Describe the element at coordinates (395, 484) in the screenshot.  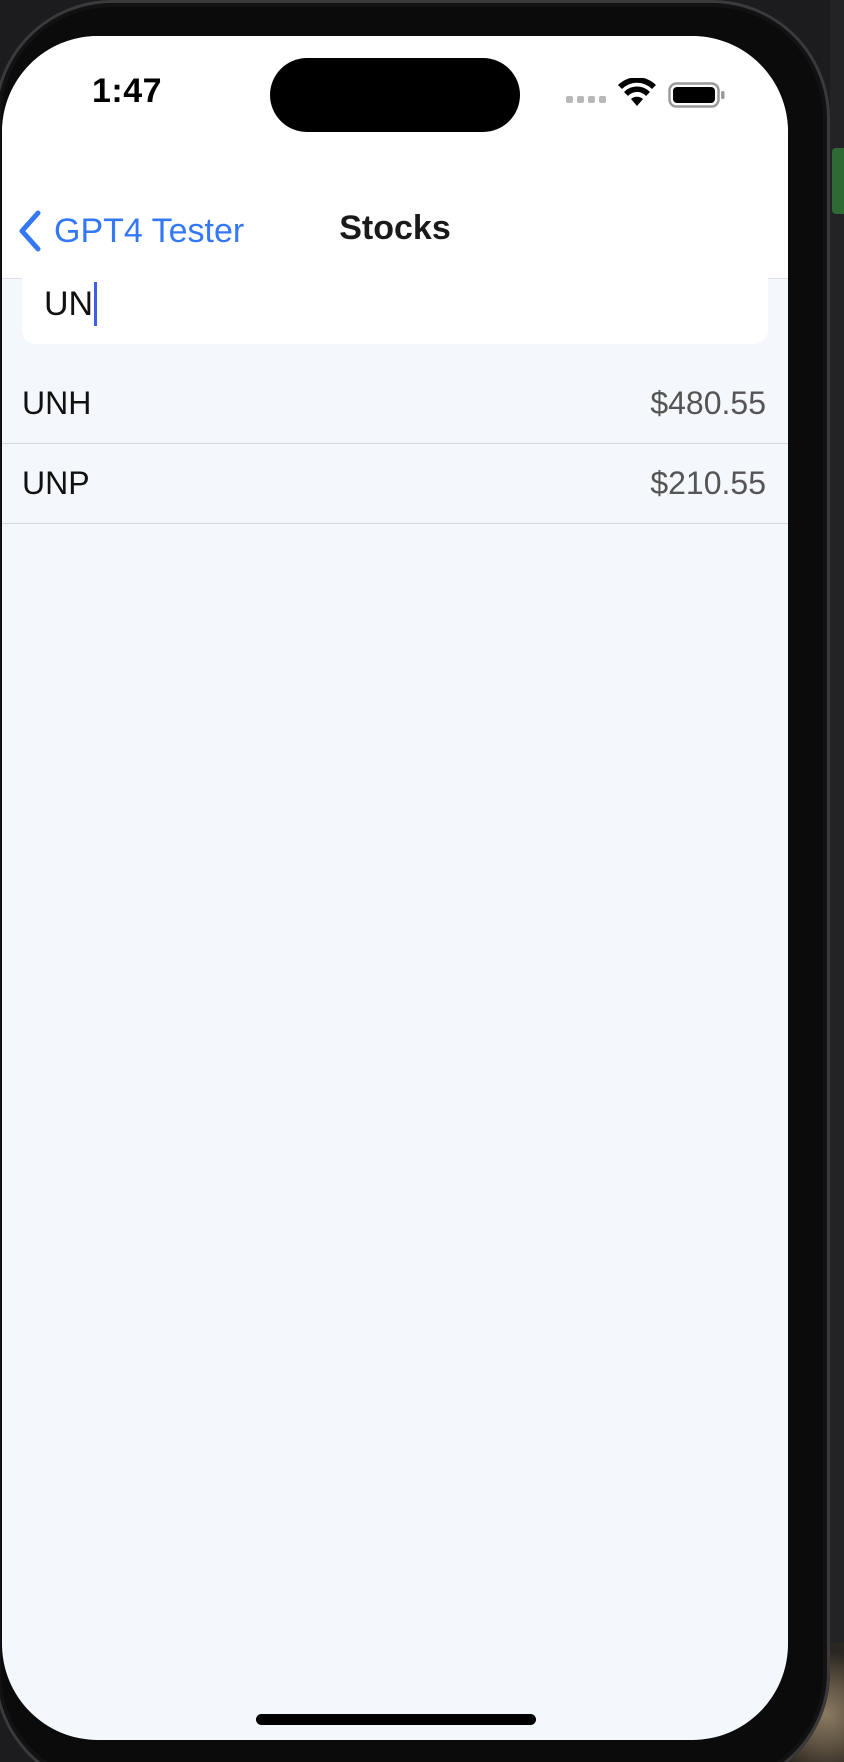
I see `stock-row: UNP $210.55` at that location.